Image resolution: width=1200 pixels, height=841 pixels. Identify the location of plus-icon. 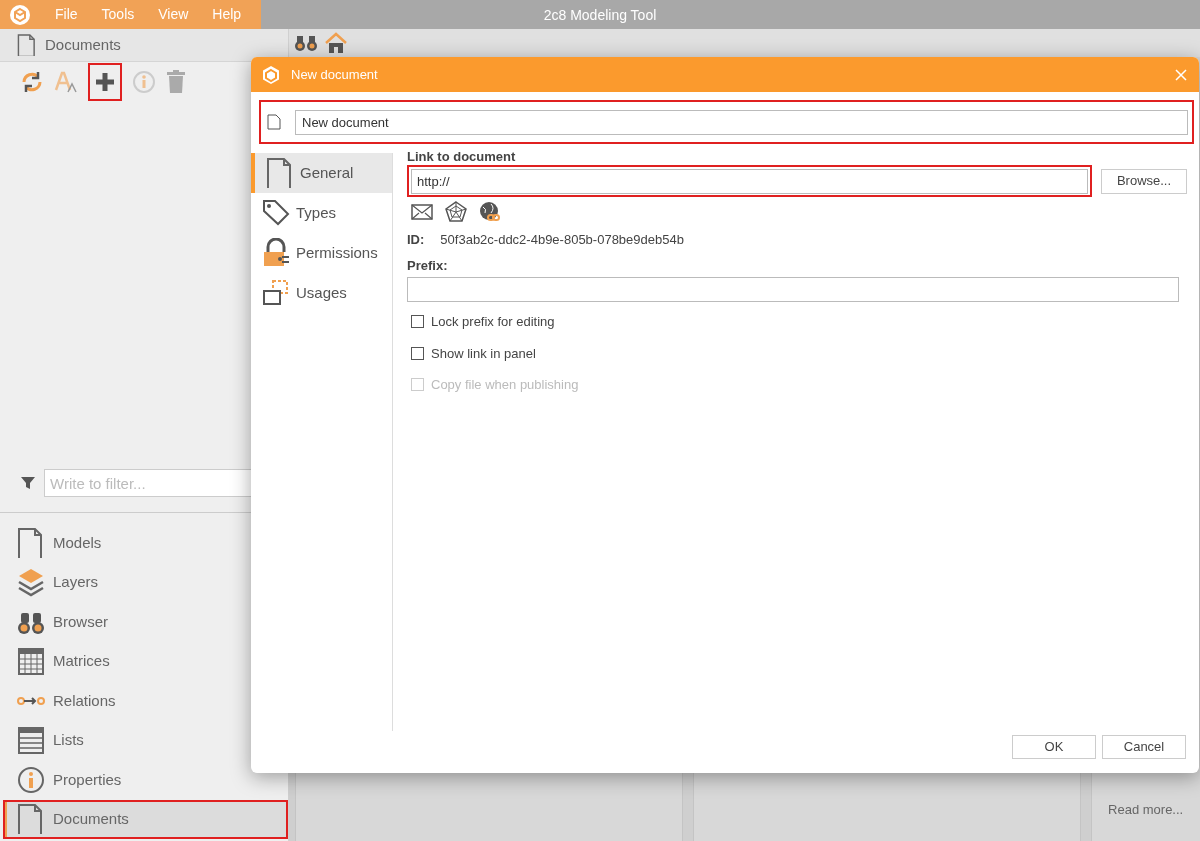
(105, 82).